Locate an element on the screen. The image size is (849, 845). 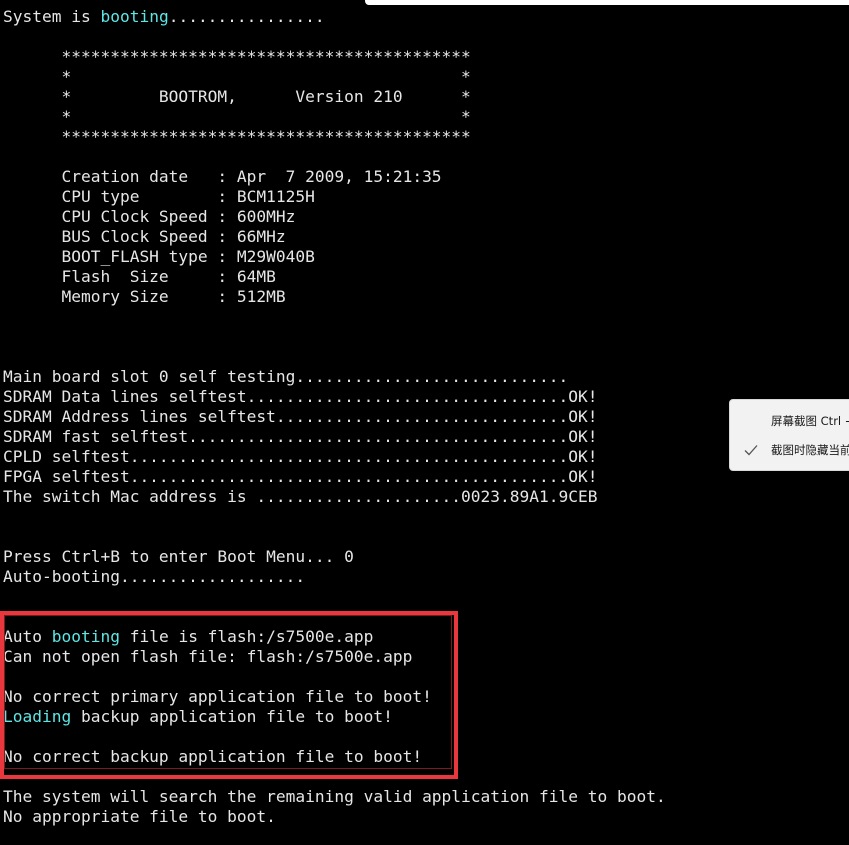
terminal-line: Auto booting file is flash:/s7500e.app is located at coordinates (334, 637).